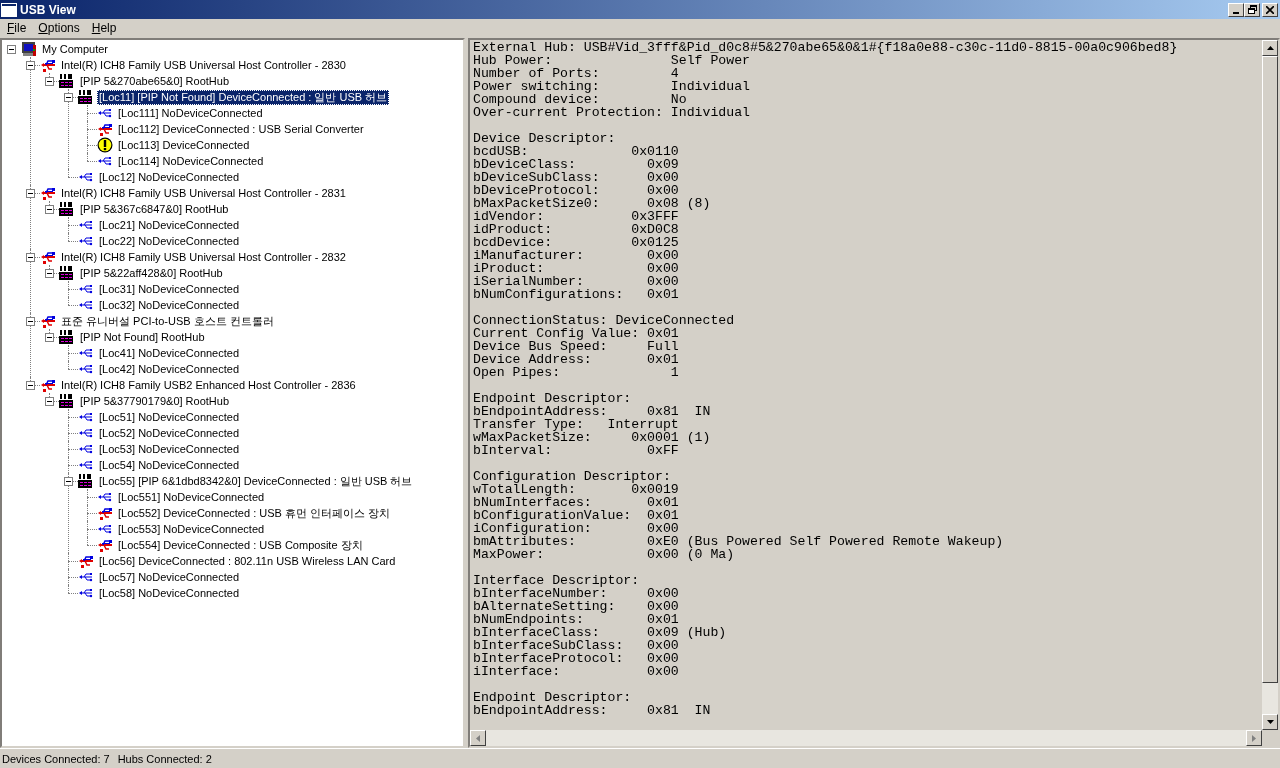 The height and width of the screenshot is (768, 1280). What do you see at coordinates (9, 9) in the screenshot?
I see `window-icon` at bounding box center [9, 9].